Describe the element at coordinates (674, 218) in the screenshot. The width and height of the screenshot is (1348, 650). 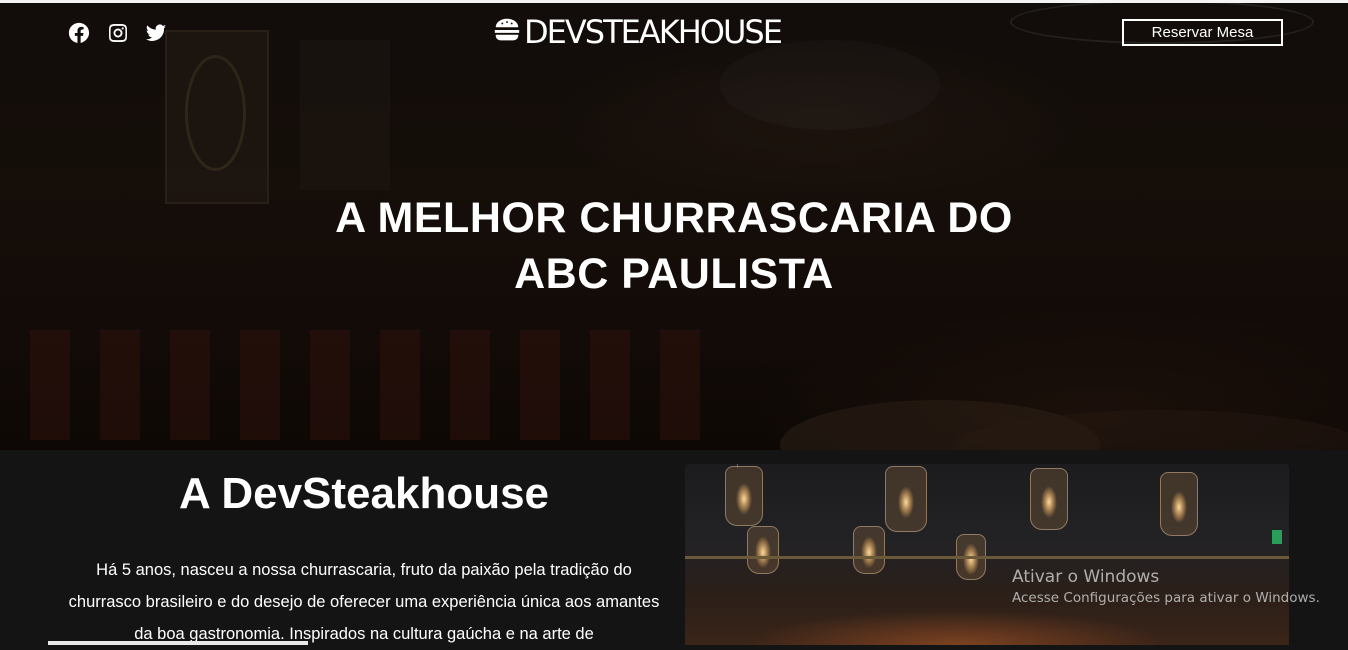
I see `hero-title-line1: A MELHOR CHURRASCARIA DO` at that location.